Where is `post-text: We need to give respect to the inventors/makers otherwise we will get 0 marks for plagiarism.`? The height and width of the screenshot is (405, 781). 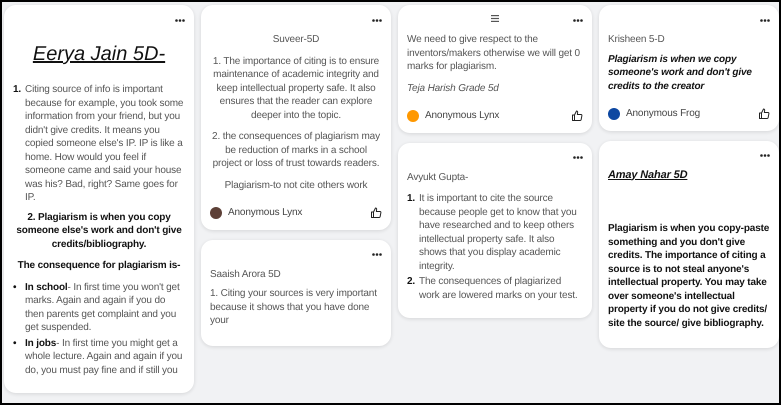 post-text: We need to give respect to the inventors/makers otherwise we will get 0 marks for plagiarism. is located at coordinates (494, 53).